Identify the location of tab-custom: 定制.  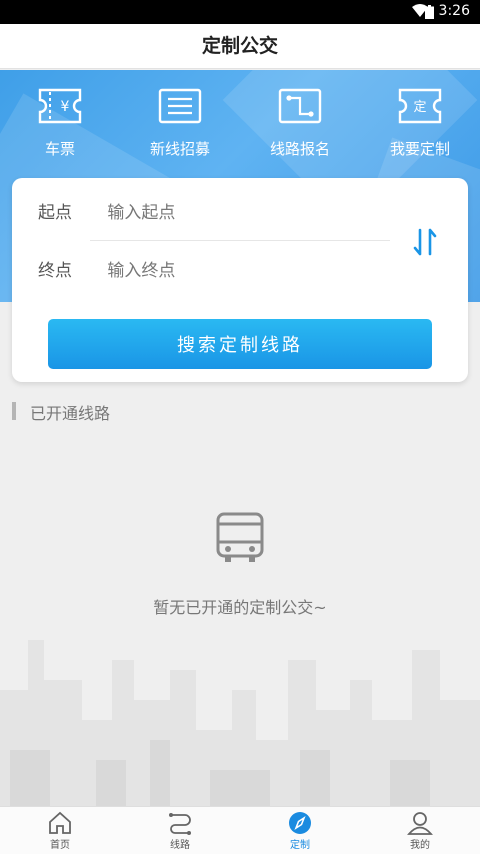
(300, 830).